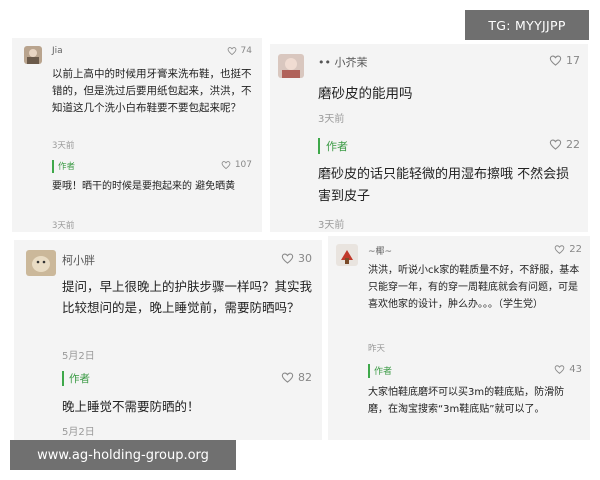  I want to click on reply-like-count: 82, so click(305, 377).